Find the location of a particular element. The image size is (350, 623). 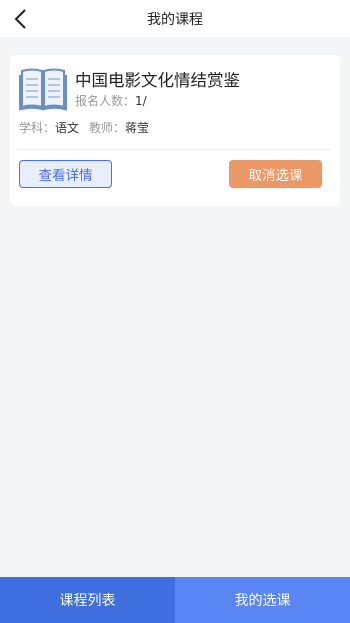

cancel-enrollment-button: 取消选课 is located at coordinates (275, 174).